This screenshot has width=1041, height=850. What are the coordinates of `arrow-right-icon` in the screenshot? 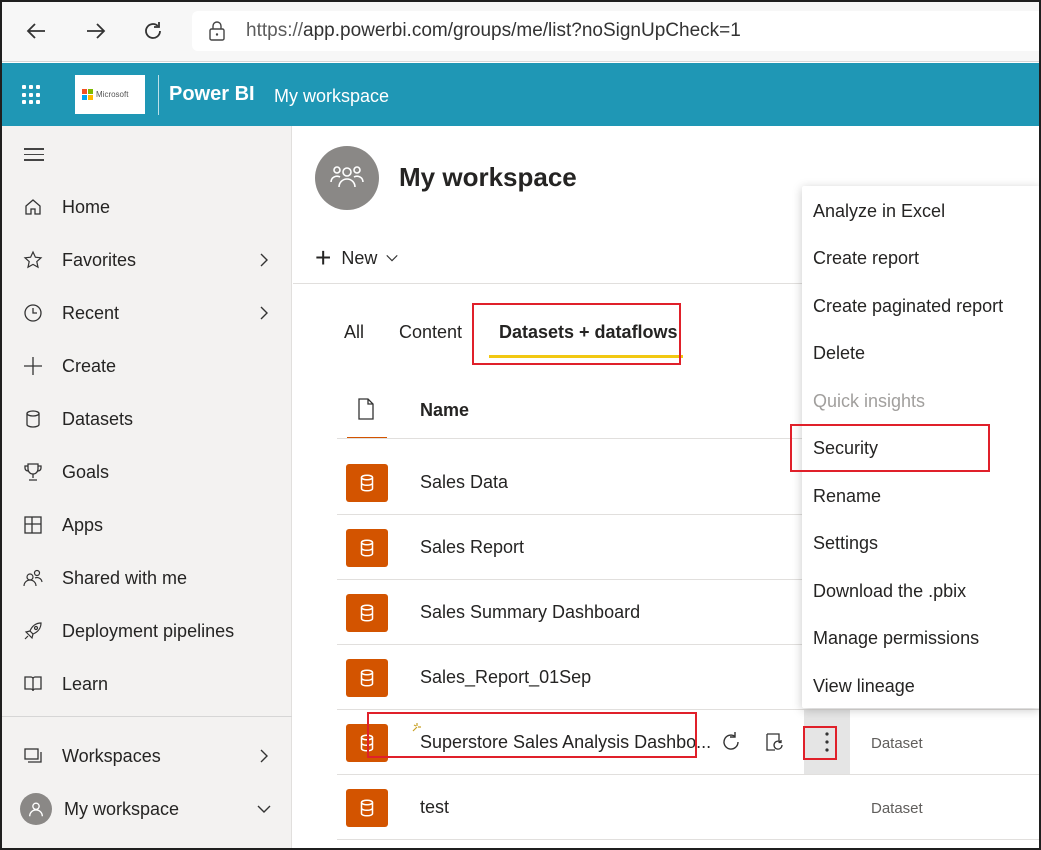 It's located at (96, 31).